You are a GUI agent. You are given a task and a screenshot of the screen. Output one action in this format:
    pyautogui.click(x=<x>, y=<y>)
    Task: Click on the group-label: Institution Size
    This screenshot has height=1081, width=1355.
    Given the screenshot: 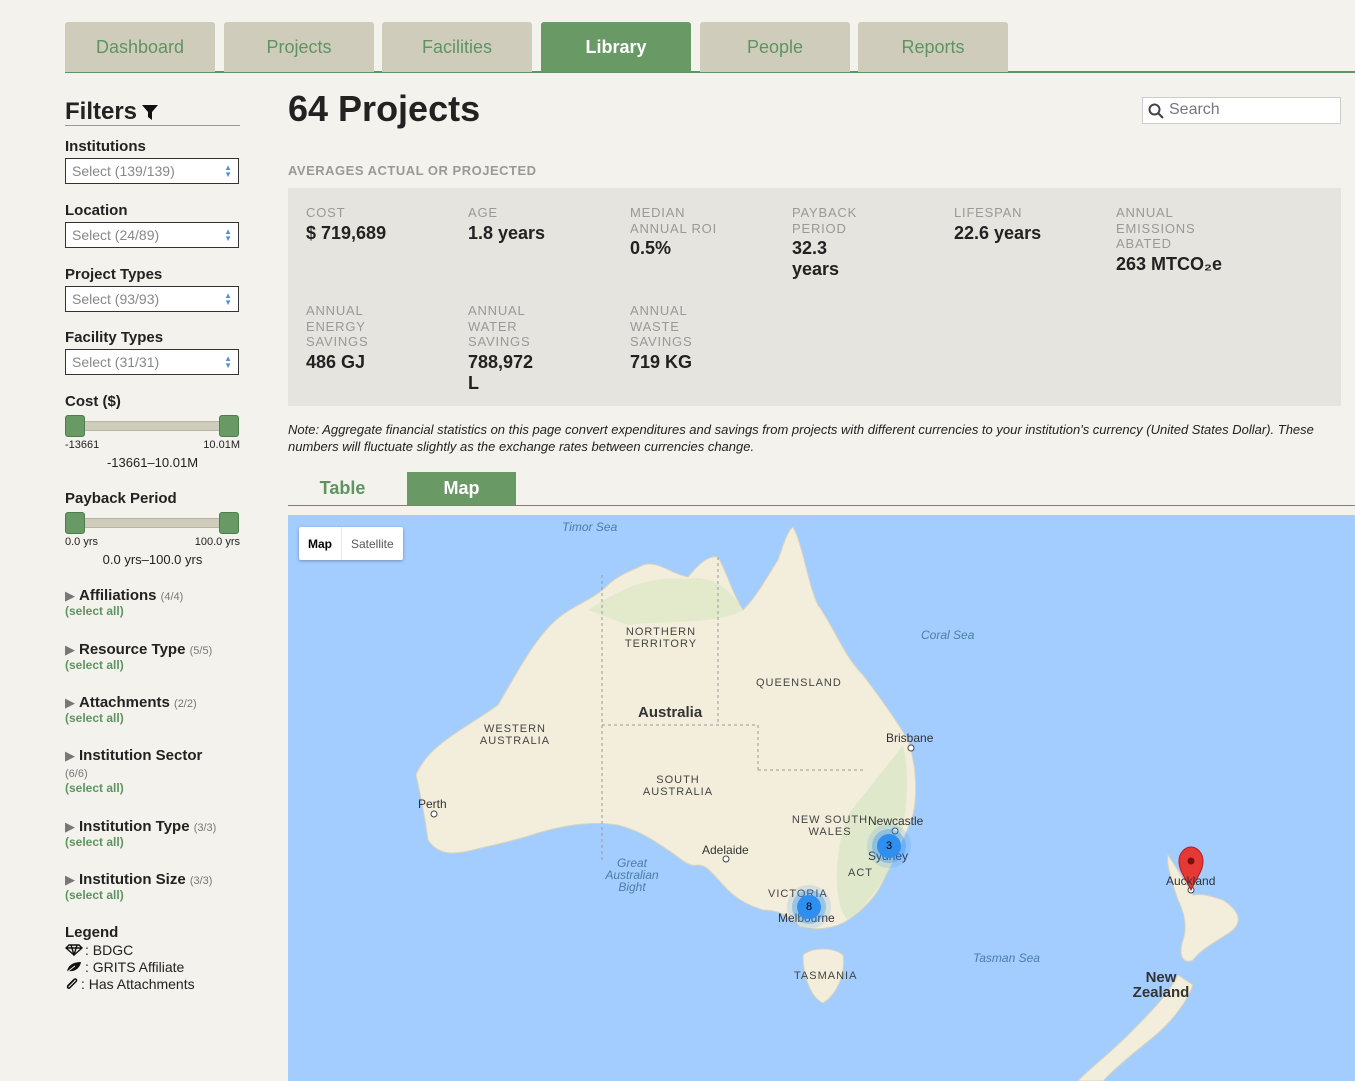 What is the action you would take?
    pyautogui.click(x=132, y=879)
    